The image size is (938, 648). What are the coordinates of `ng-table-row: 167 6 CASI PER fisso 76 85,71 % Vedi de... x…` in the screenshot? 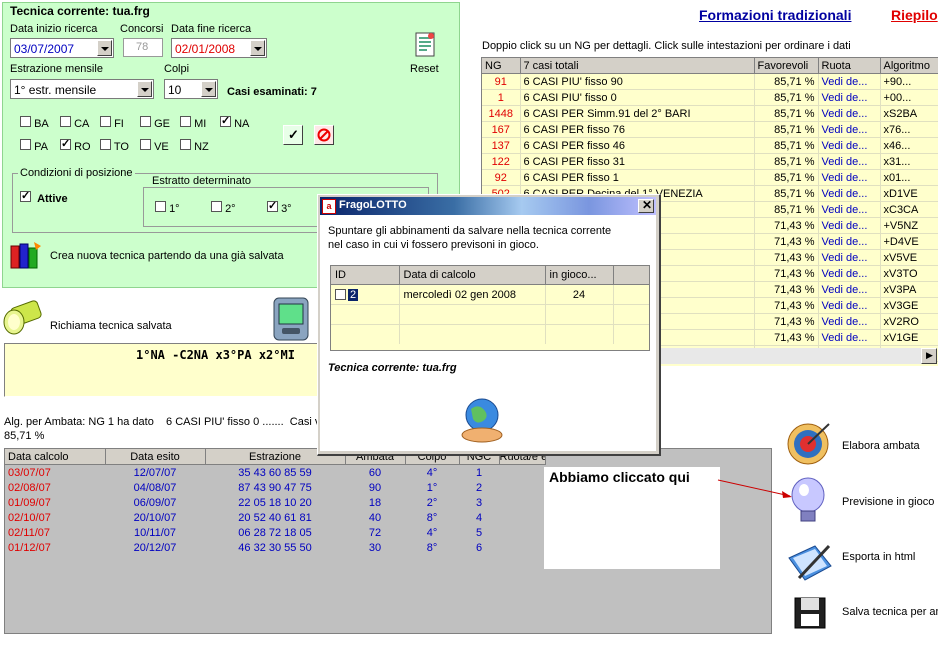 It's located at (710, 129).